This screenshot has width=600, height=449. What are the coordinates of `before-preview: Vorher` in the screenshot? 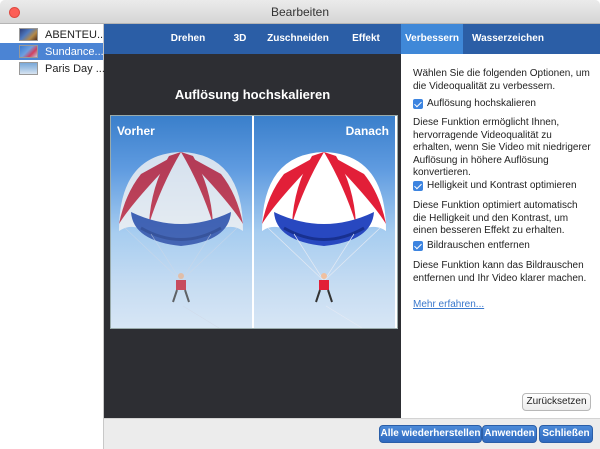 It's located at (181, 222).